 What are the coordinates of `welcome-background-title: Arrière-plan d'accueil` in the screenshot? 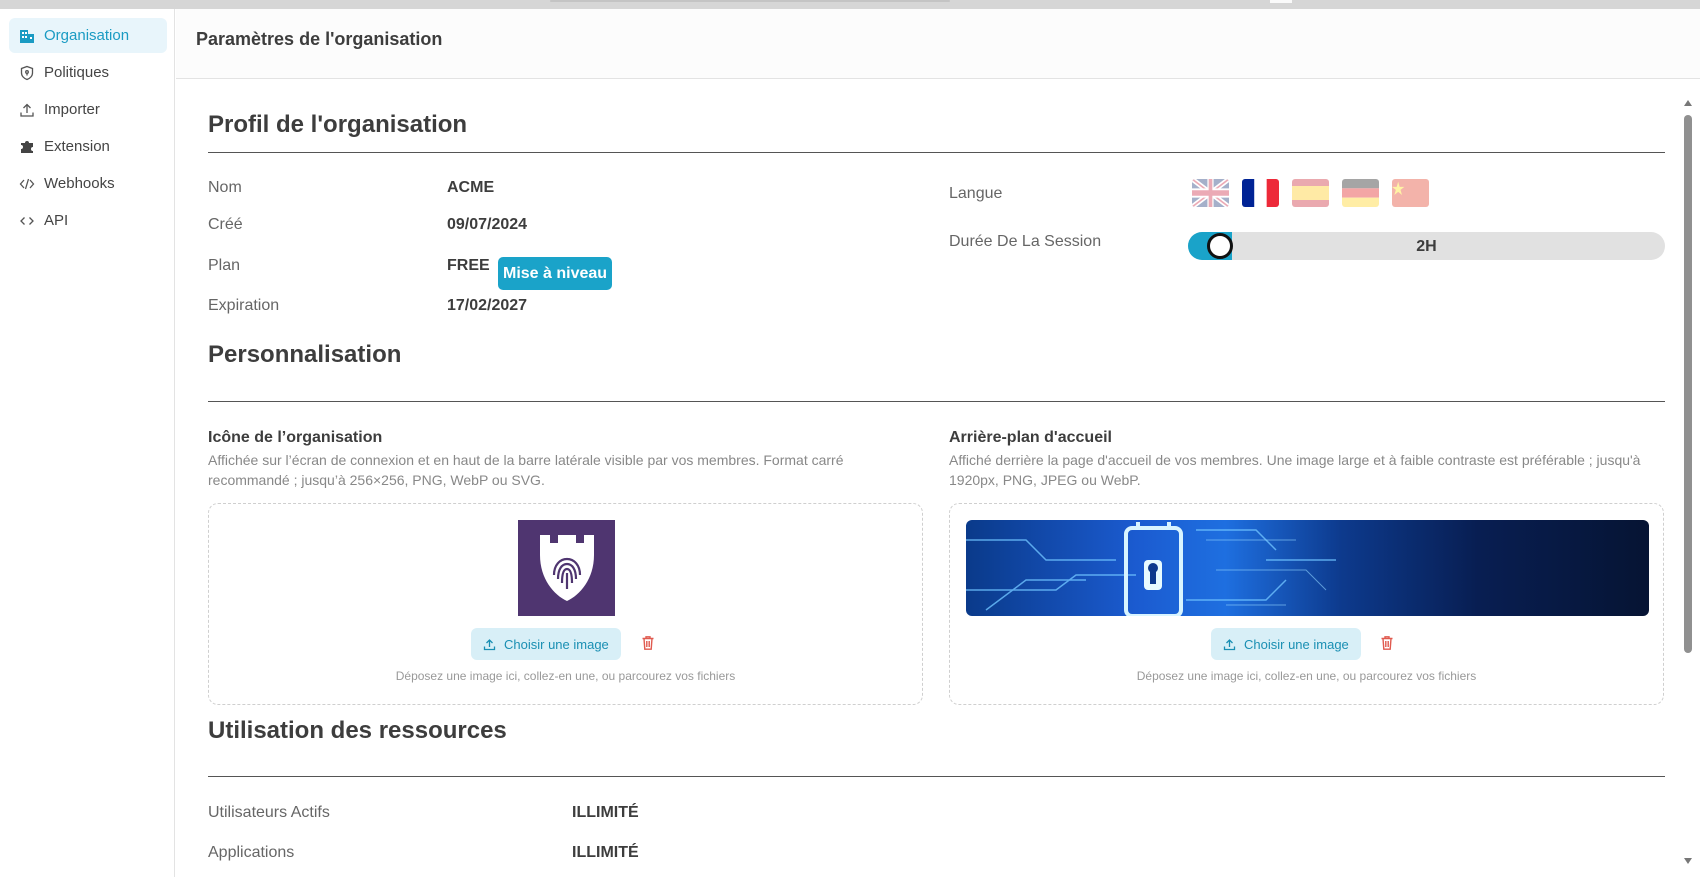 It's located at (1030, 437).